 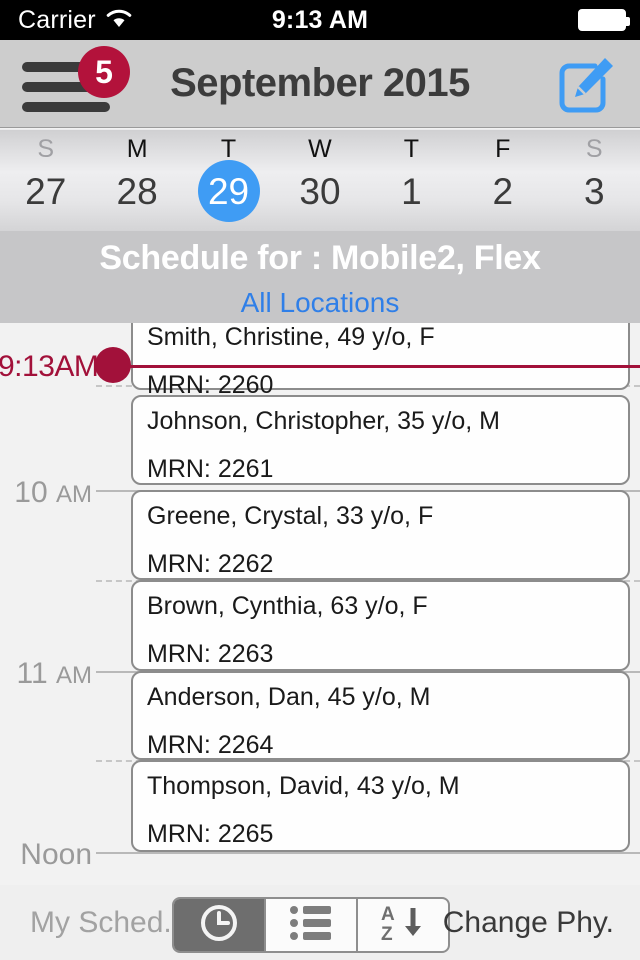 I want to click on week-day-sunday: S, so click(x=45, y=145).